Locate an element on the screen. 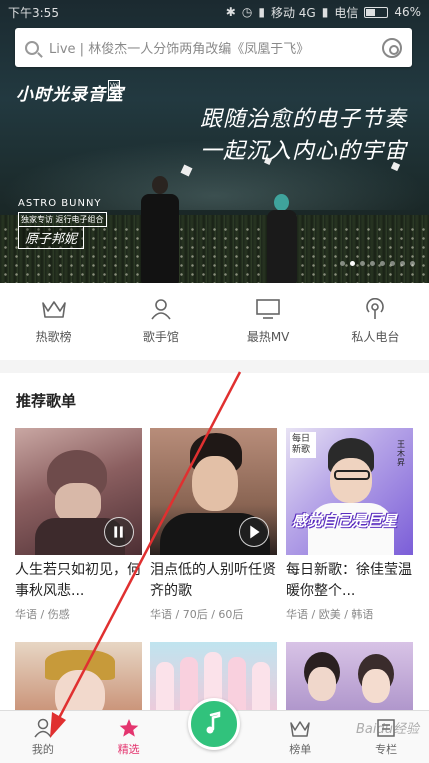 The width and height of the screenshot is (429, 763). search-placeholder: Live | 林俊杰一人分饰两角改编《凤凰于飞》 is located at coordinates (179, 49).